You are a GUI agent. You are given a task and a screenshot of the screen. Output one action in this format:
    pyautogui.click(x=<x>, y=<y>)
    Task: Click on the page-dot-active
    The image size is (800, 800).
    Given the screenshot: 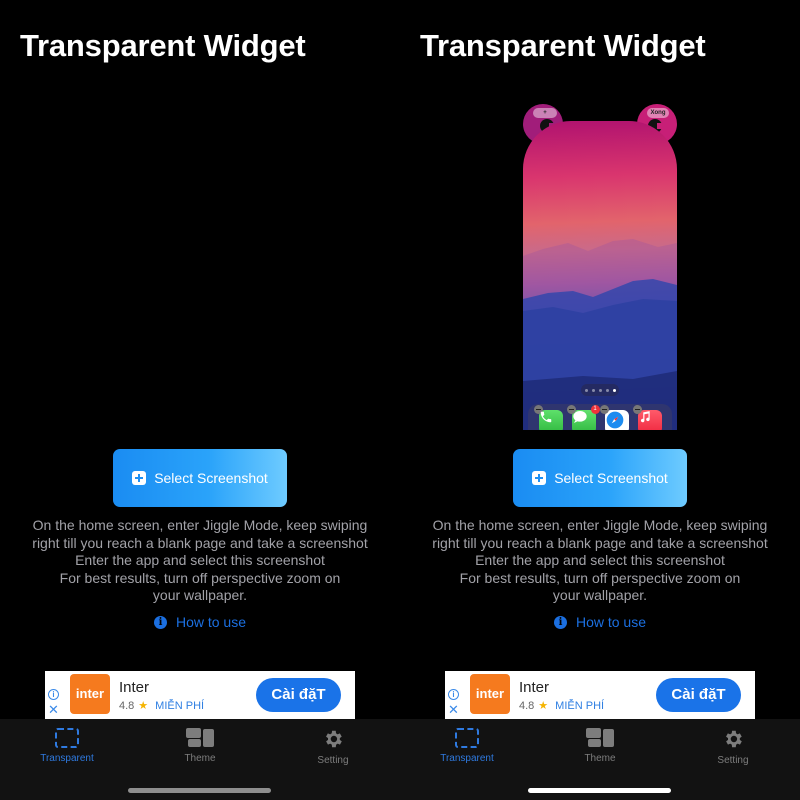 What is the action you would take?
    pyautogui.click(x=614, y=390)
    